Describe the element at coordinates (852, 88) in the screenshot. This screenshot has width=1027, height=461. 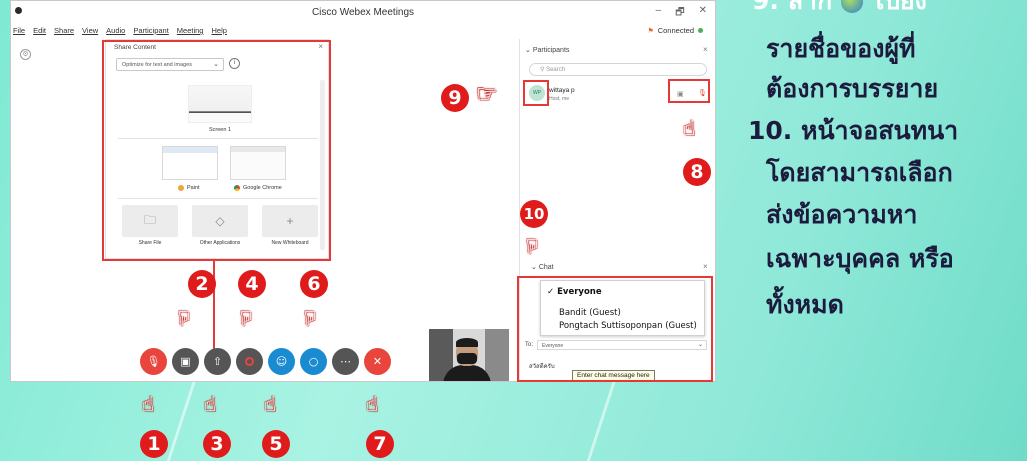
I see `instruction-line-3: ต้องการบรรยาย` at that location.